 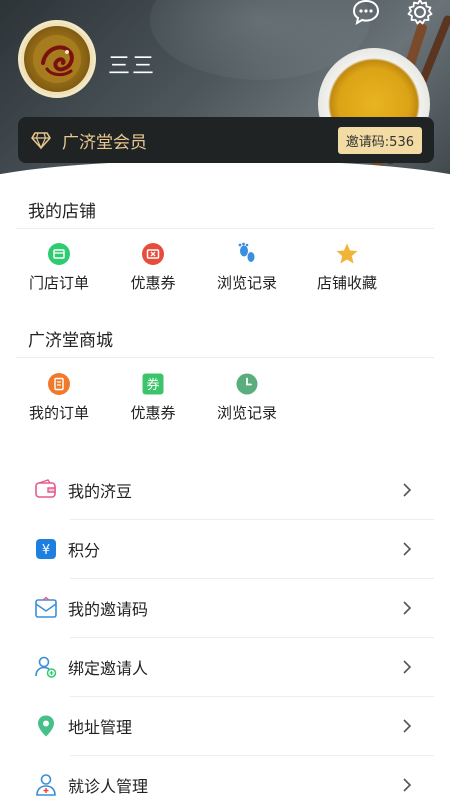 I want to click on wallet-icon, so click(x=46, y=490).